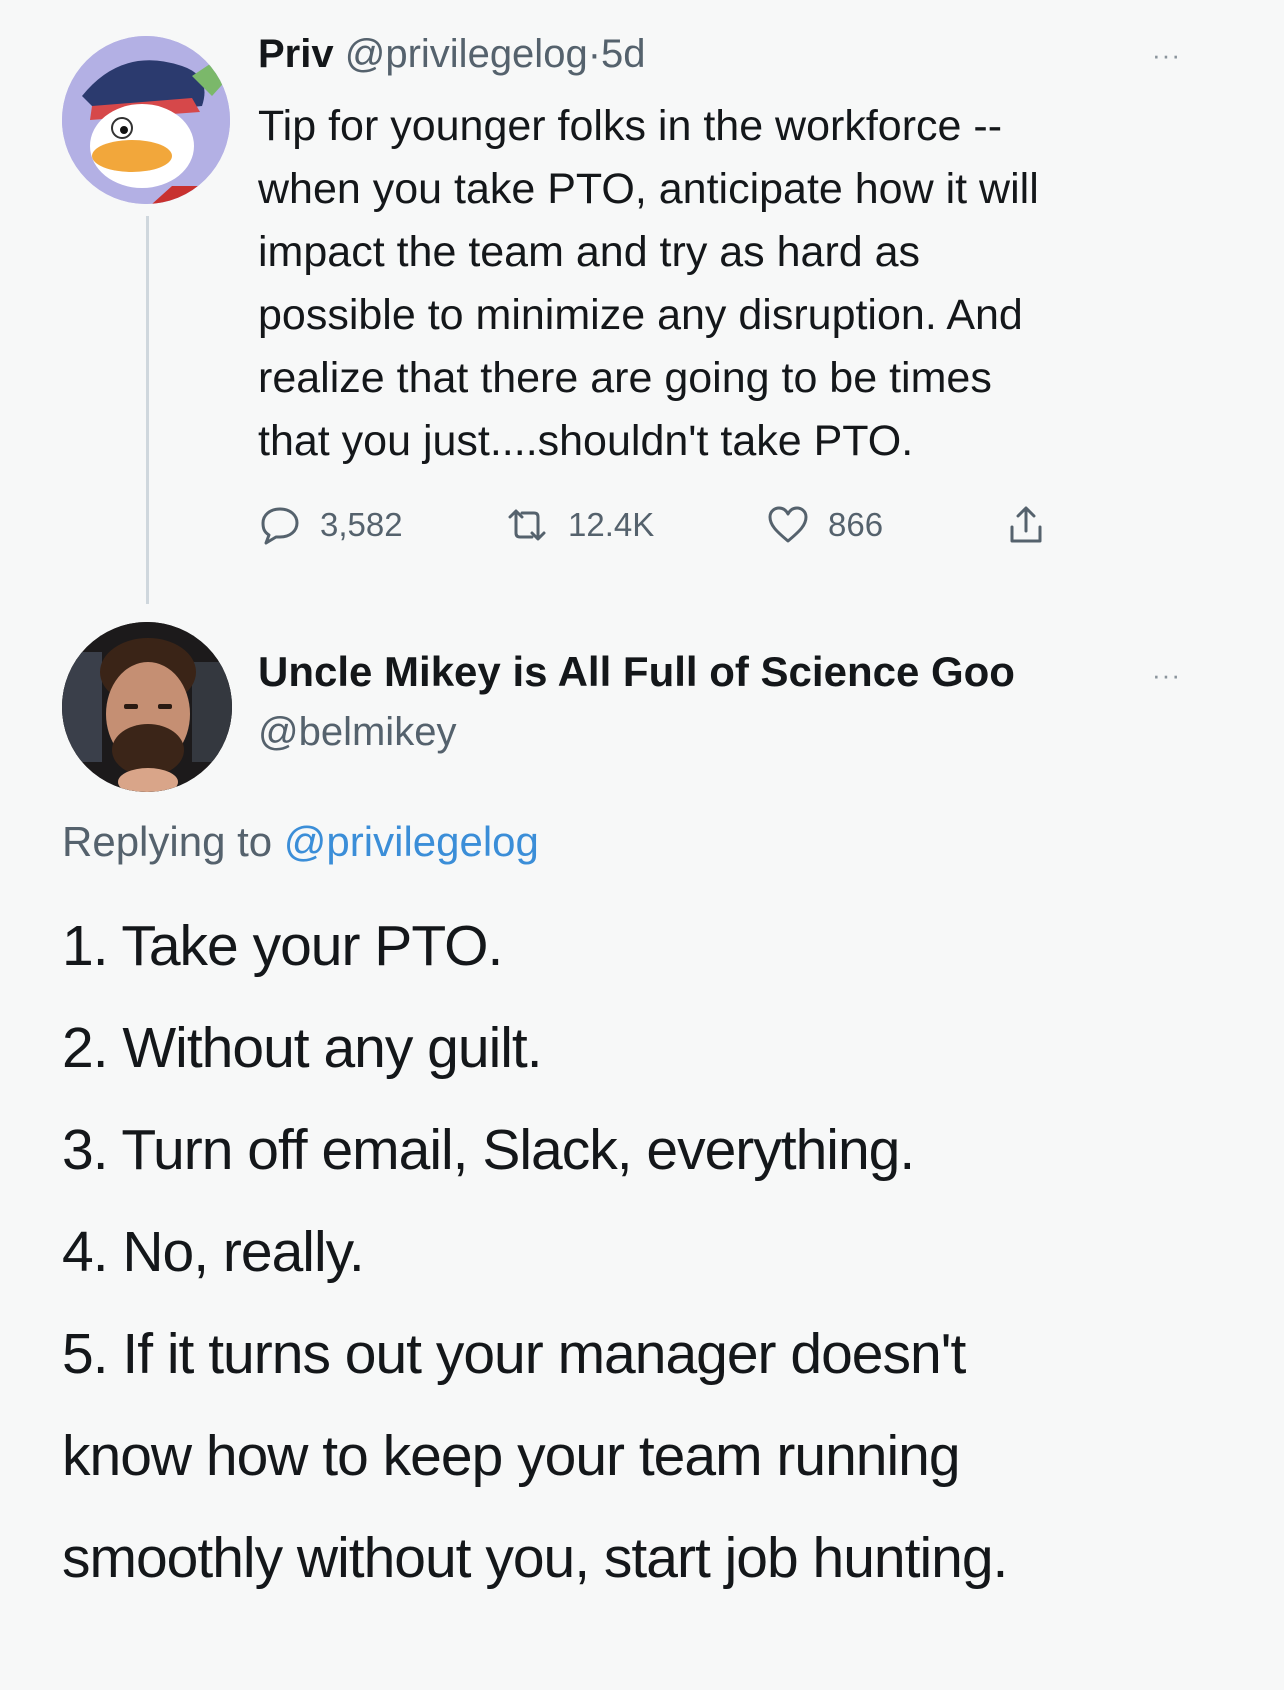 This screenshot has height=1690, width=1284. I want to click on speech-bubble-icon, so click(280, 526).